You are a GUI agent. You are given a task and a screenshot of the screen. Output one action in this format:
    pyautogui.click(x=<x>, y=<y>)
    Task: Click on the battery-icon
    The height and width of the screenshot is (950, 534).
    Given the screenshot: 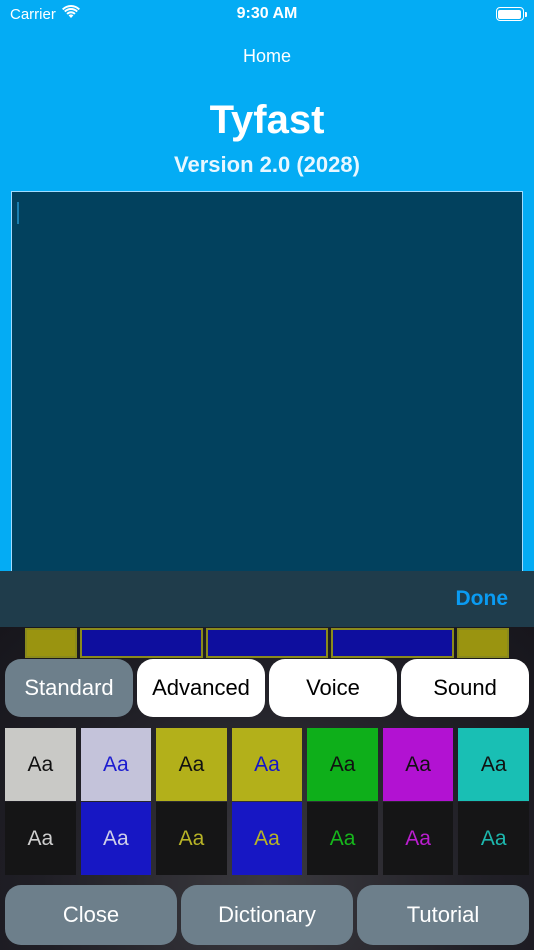 What is the action you would take?
    pyautogui.click(x=511, y=14)
    